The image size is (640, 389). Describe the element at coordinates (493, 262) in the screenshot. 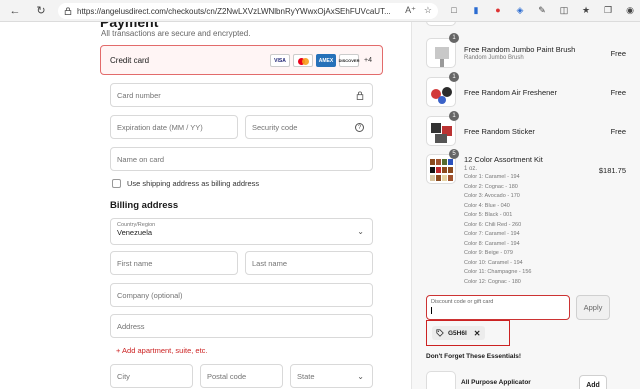

I see `kit-color: Color 10: Caramel - 194` at that location.